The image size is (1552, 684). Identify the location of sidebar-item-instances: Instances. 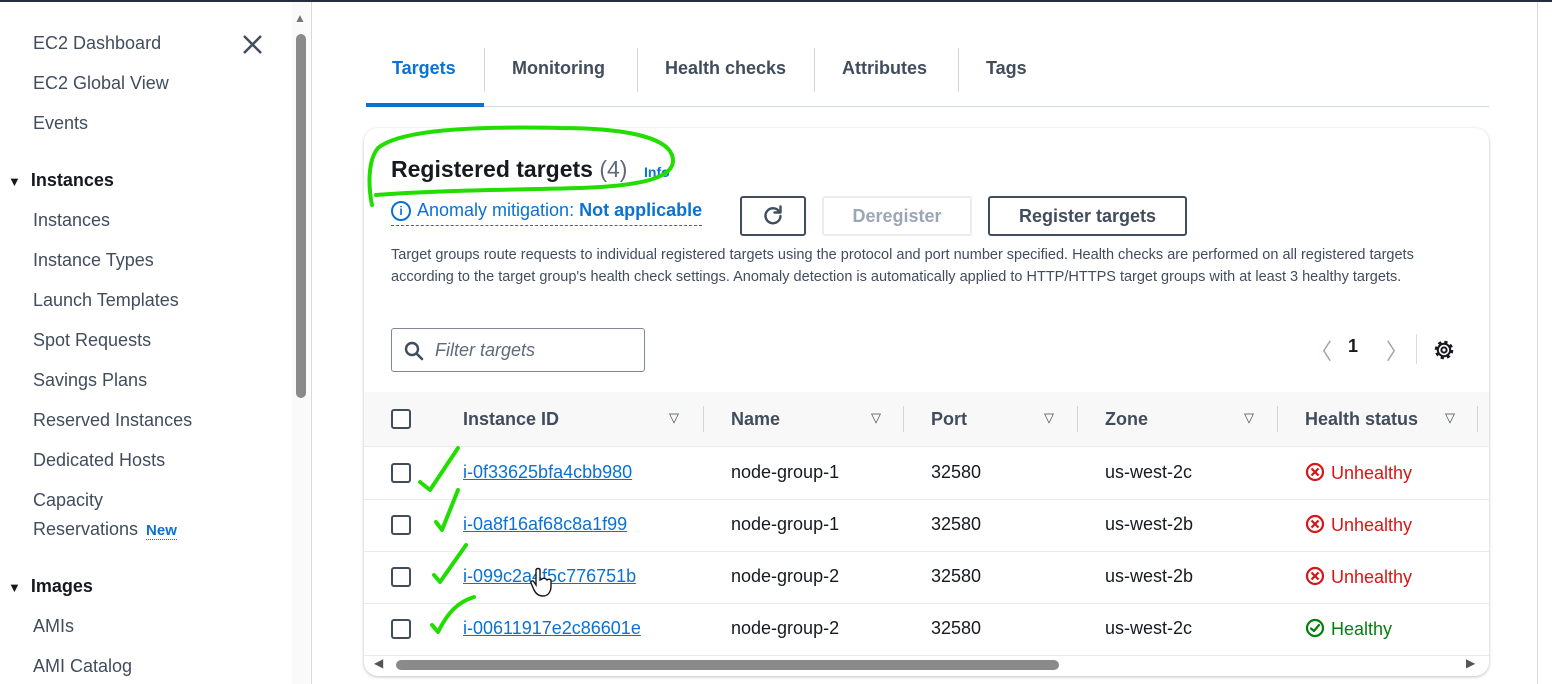
(71, 220).